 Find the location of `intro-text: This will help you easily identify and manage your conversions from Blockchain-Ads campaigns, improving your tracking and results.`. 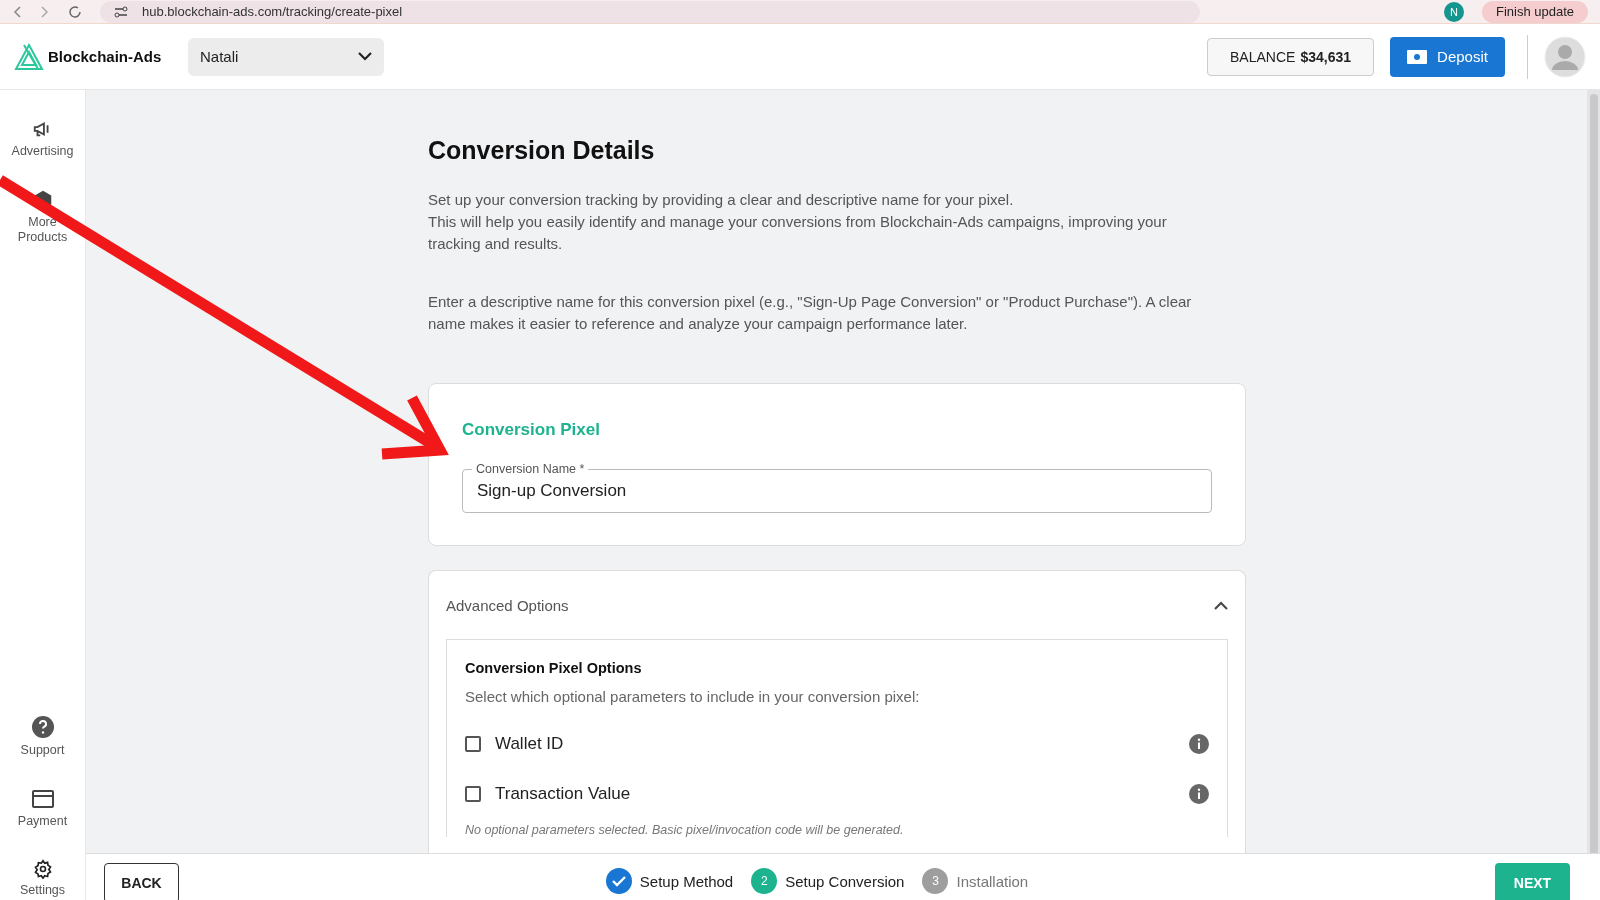

intro-text: This will help you easily identify and manage your conversions from Blockchain-Ads campaigns, improving your tracking and results. is located at coordinates (798, 233).